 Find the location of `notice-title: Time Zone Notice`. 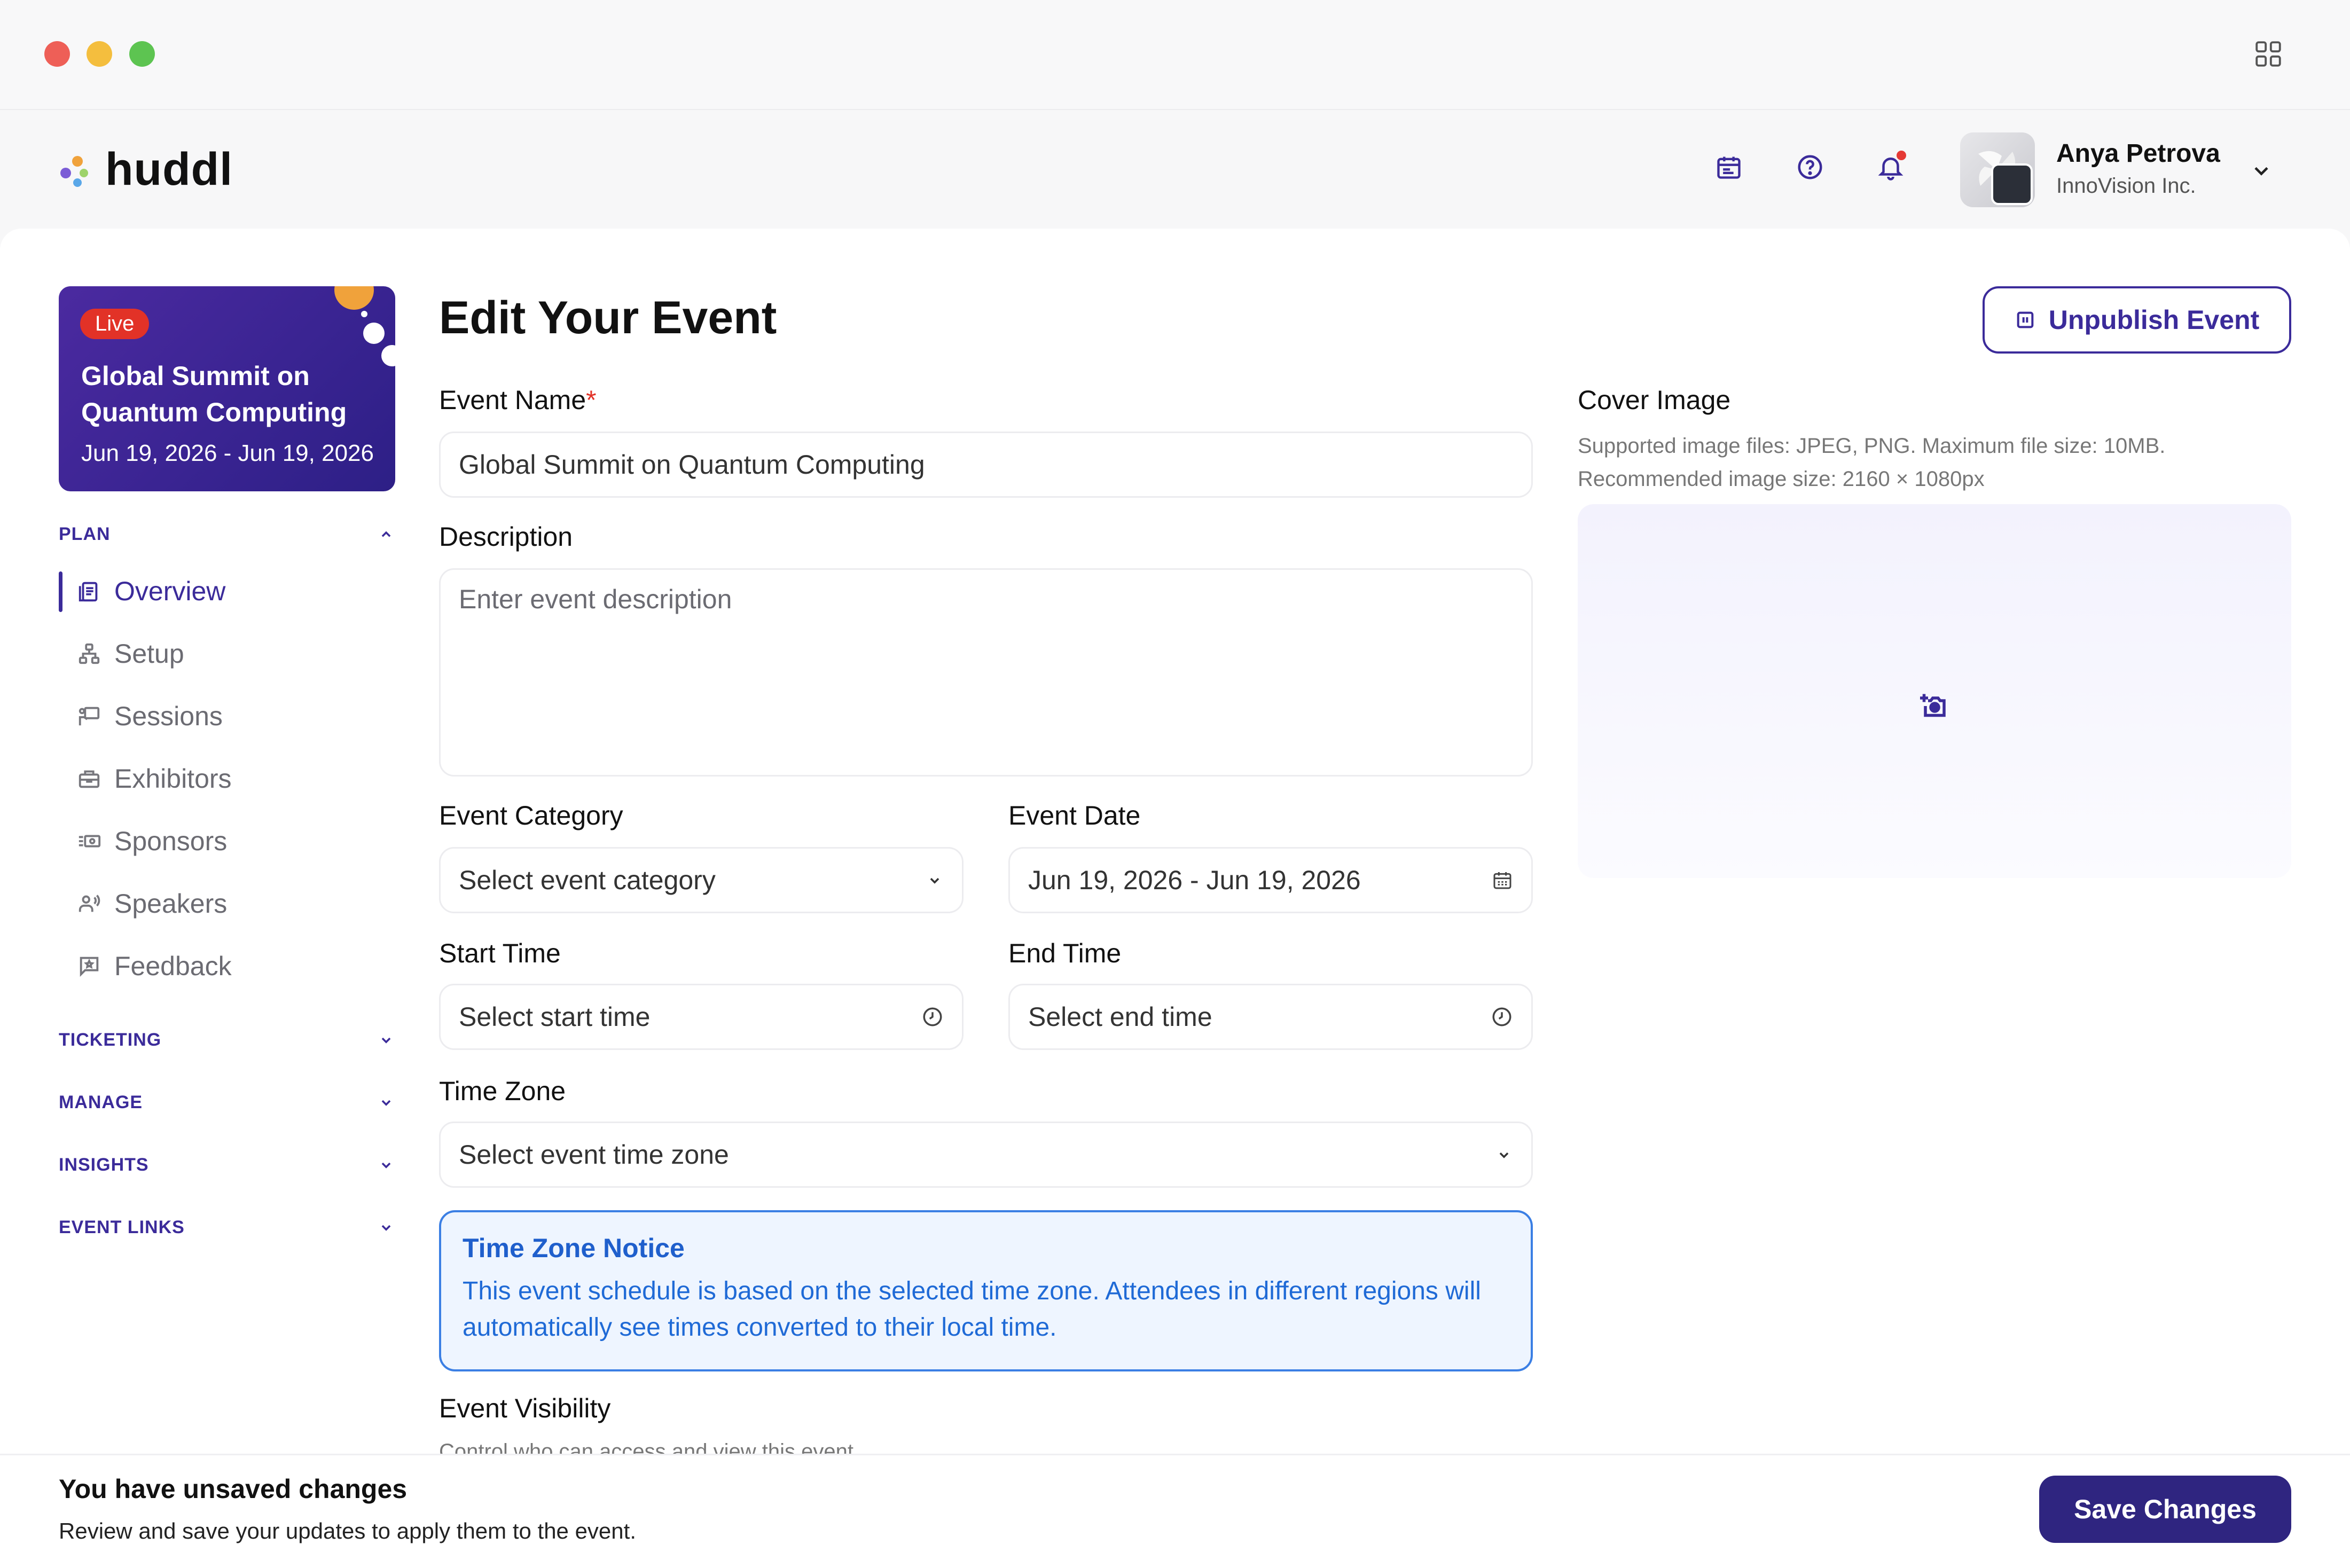

notice-title: Time Zone Notice is located at coordinates (574, 1248).